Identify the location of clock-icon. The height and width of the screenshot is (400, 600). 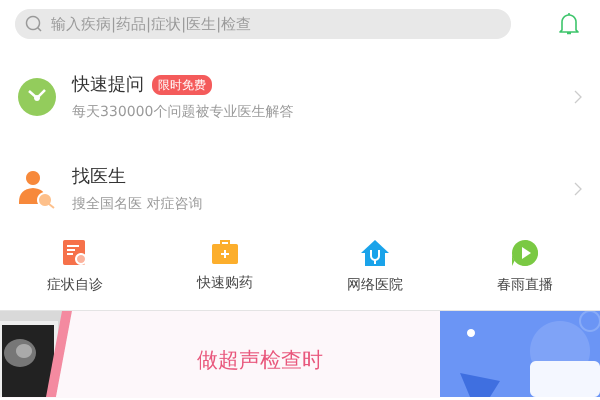
(37, 97).